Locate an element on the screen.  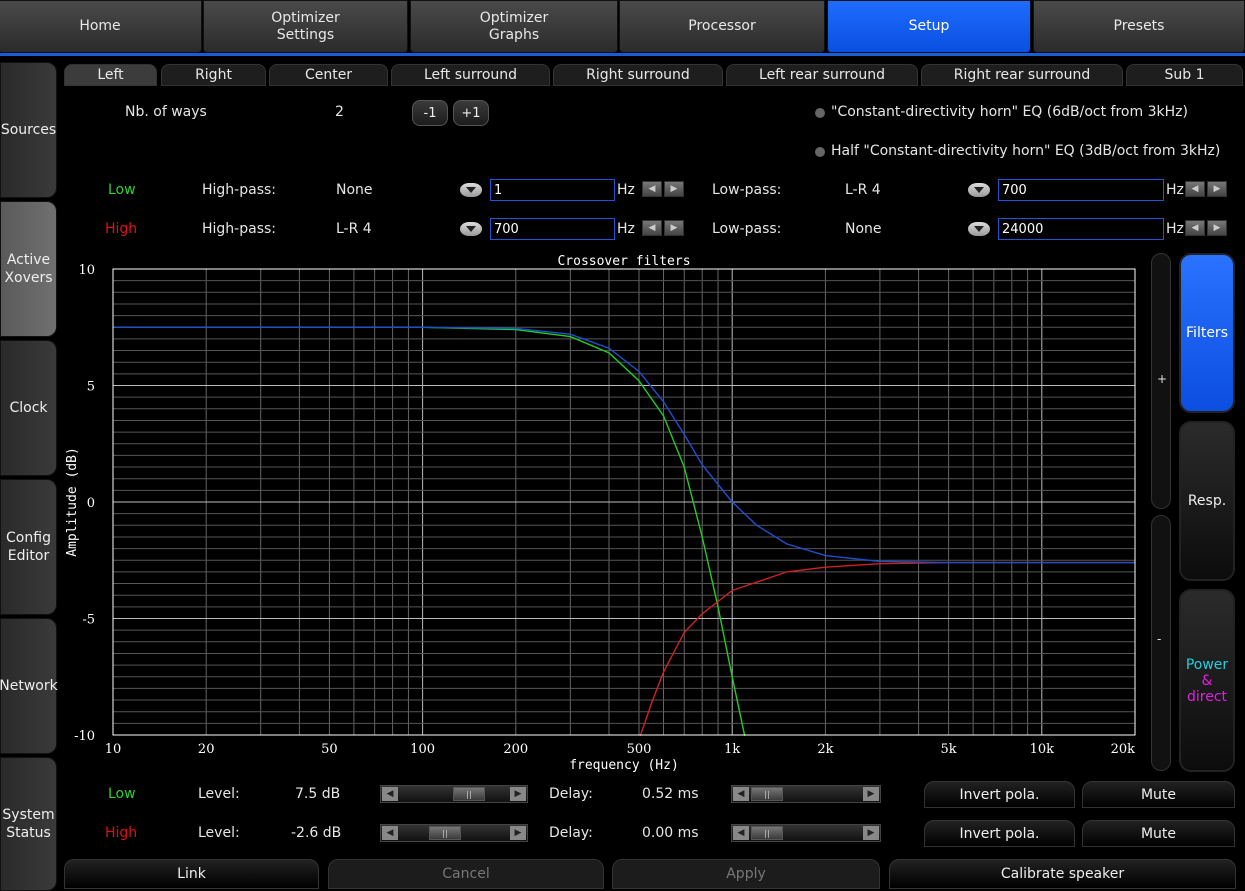
delay-value: 0.52 ms is located at coordinates (670, 794).